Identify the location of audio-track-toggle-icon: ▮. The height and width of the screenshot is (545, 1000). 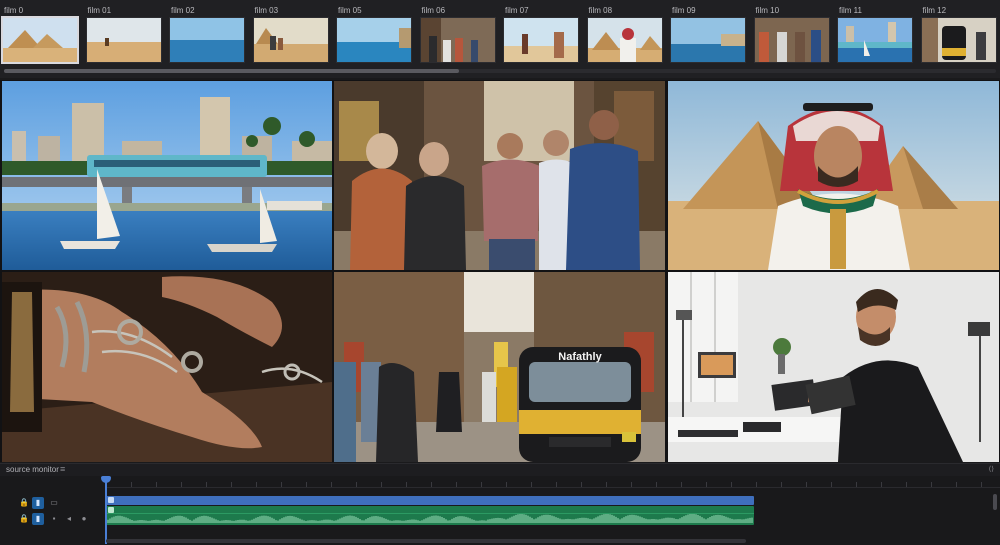
(38, 519).